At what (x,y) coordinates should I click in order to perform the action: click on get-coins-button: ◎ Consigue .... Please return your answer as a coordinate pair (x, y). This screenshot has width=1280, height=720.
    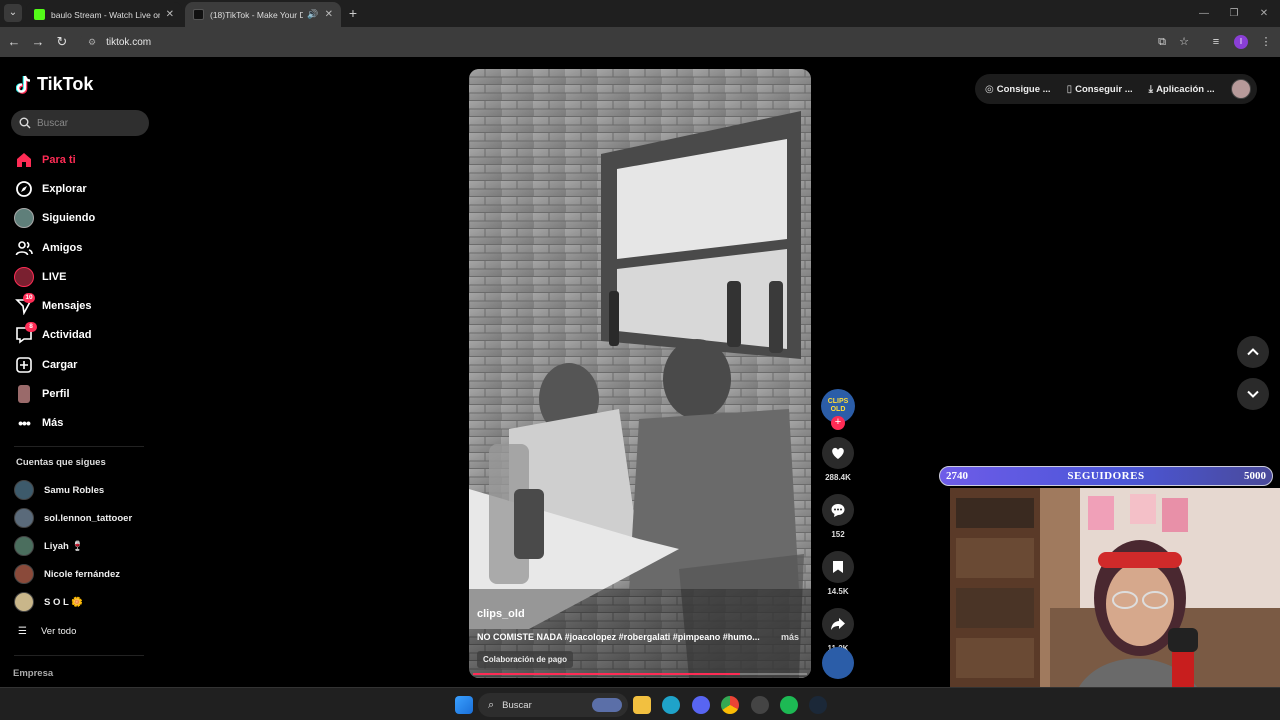
    Looking at the image, I should click on (1018, 89).